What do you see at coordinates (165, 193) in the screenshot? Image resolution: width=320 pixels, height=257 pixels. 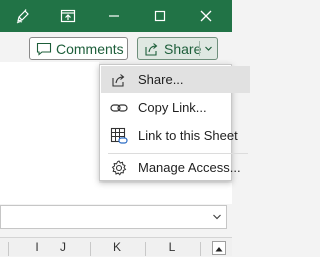 I see `sheet-area-right` at bounding box center [165, 193].